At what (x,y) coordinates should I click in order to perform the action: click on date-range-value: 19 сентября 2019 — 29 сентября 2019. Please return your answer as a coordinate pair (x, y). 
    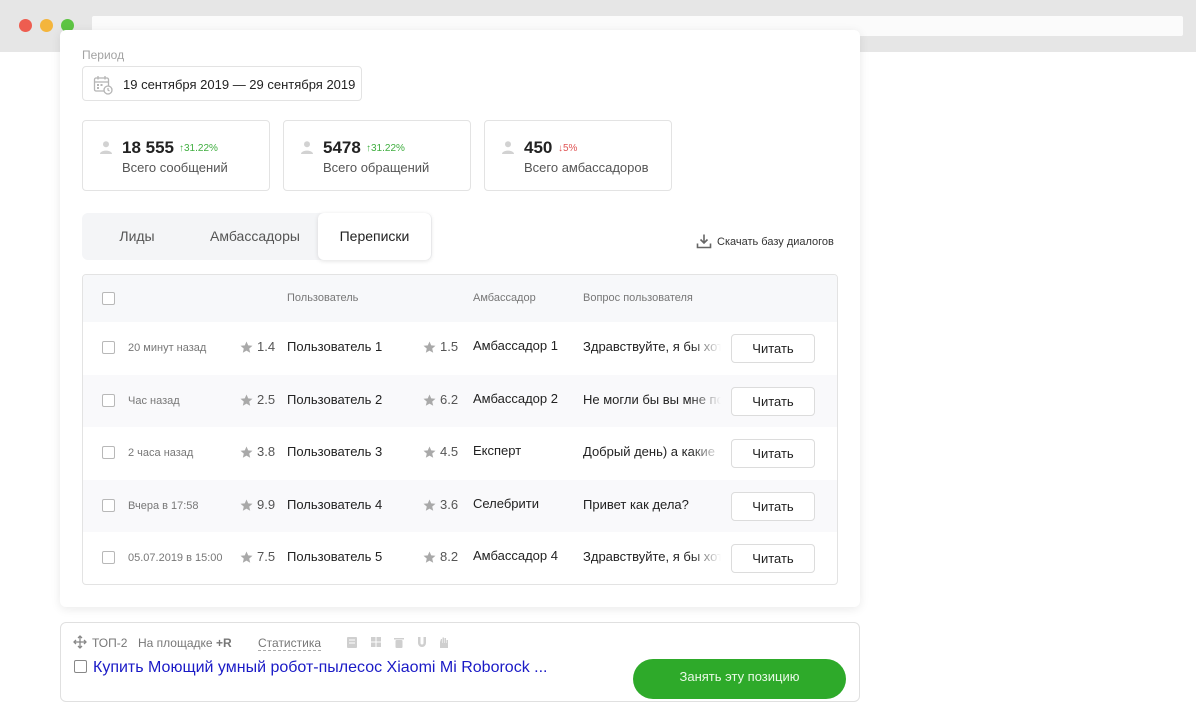
    Looking at the image, I should click on (239, 84).